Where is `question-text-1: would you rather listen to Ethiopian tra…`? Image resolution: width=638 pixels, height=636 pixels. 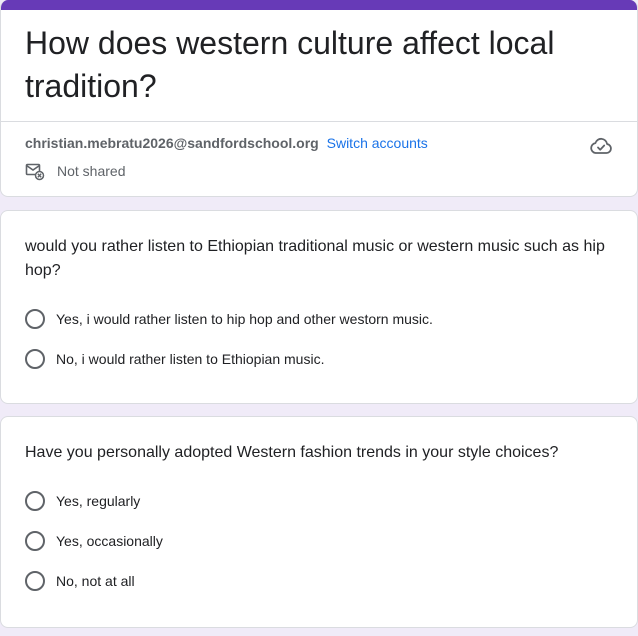 question-text-1: would you rather listen to Ethiopian tra… is located at coordinates (315, 258).